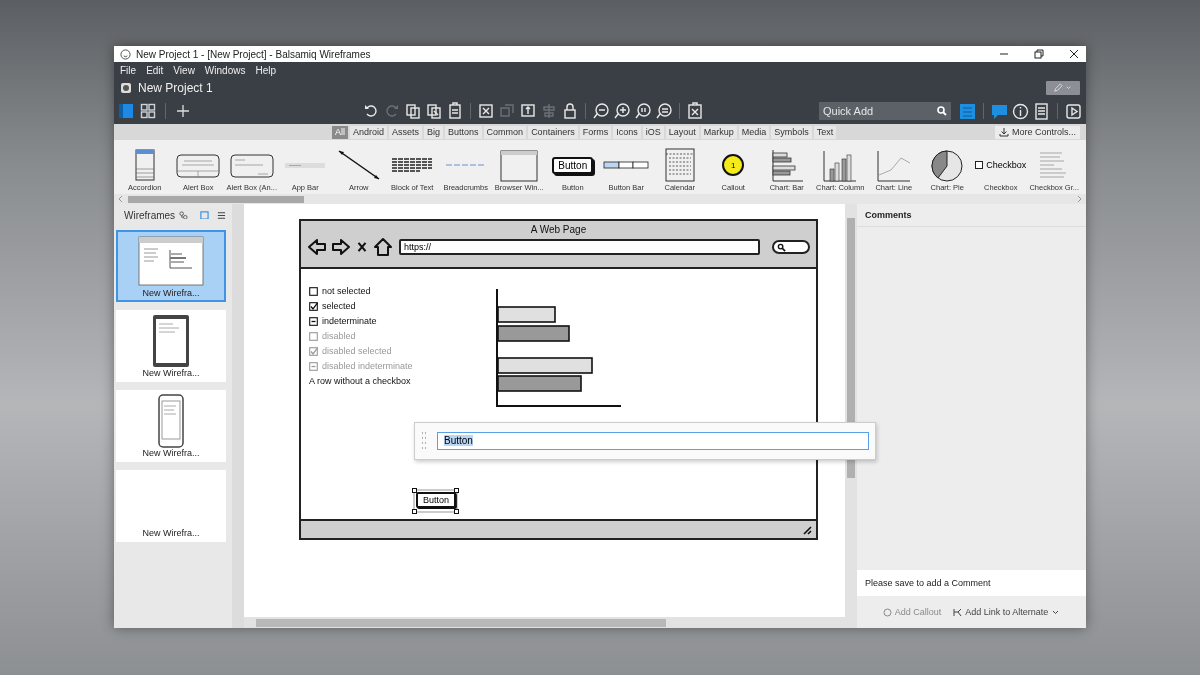 This screenshot has width=1200, height=675. Describe the element at coordinates (486, 111) in the screenshot. I see `group-icon` at that location.